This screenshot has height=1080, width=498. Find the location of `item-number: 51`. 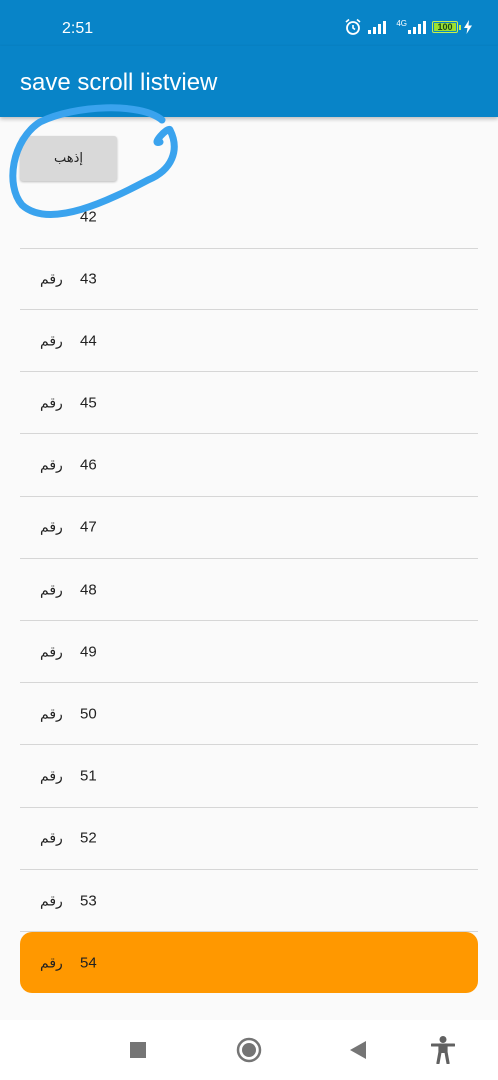

item-number: 51 is located at coordinates (88, 776).